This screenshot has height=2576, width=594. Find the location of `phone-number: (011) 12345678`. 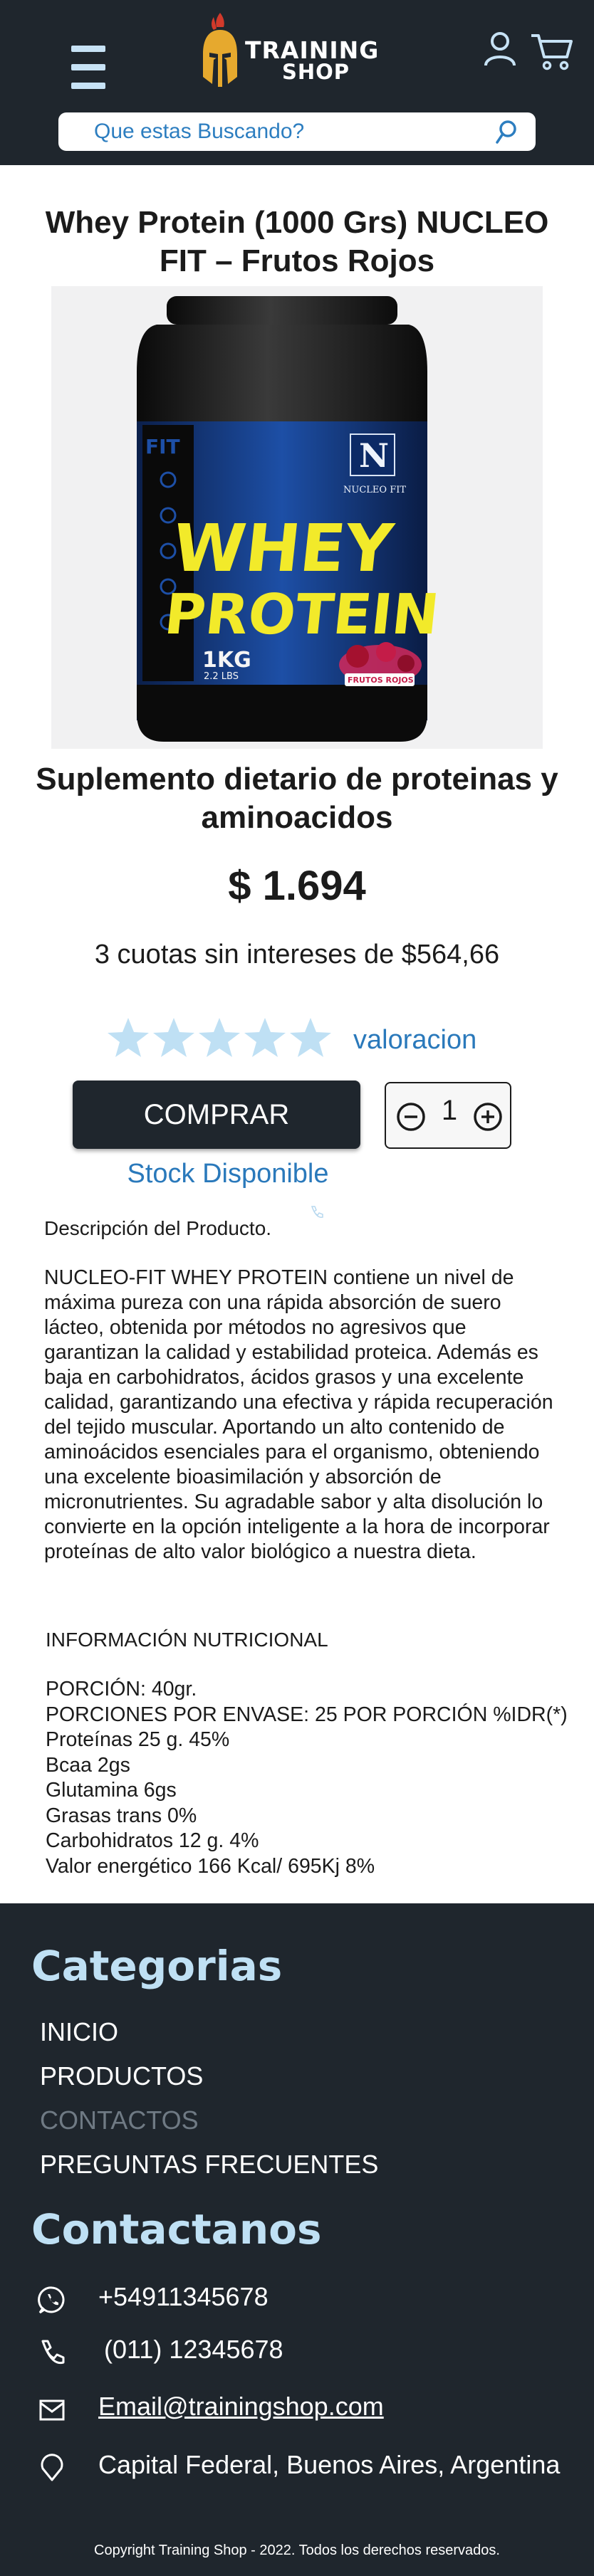

phone-number: (011) 12345678 is located at coordinates (193, 2350).